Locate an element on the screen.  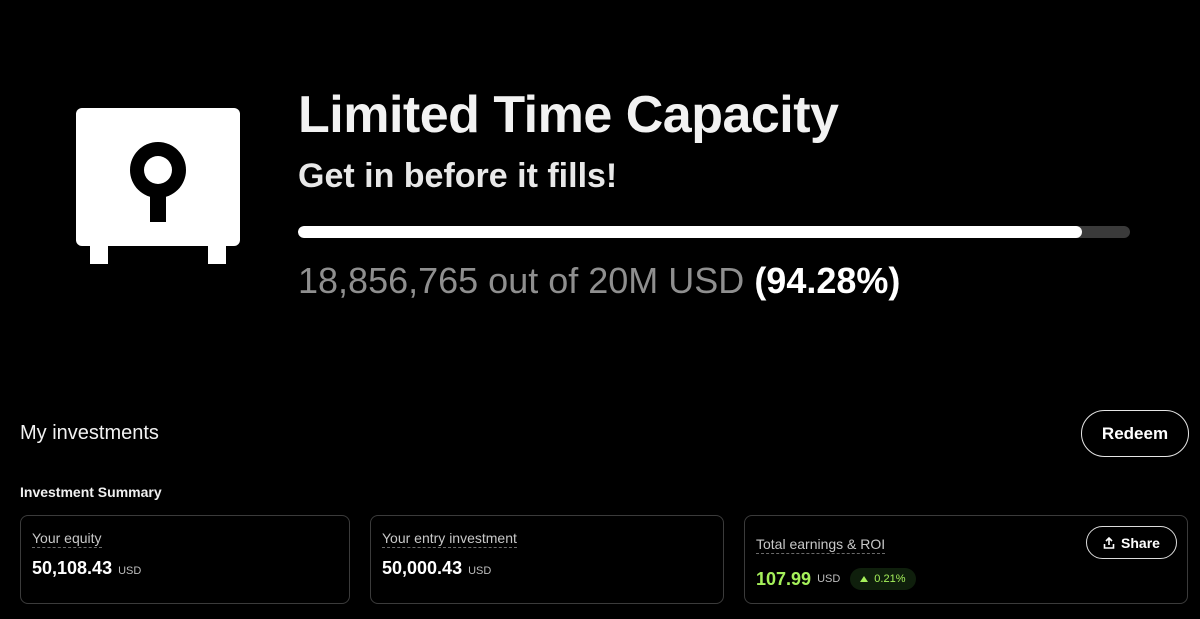
entry-investment-amount: 50,000.43 is located at coordinates (422, 568).